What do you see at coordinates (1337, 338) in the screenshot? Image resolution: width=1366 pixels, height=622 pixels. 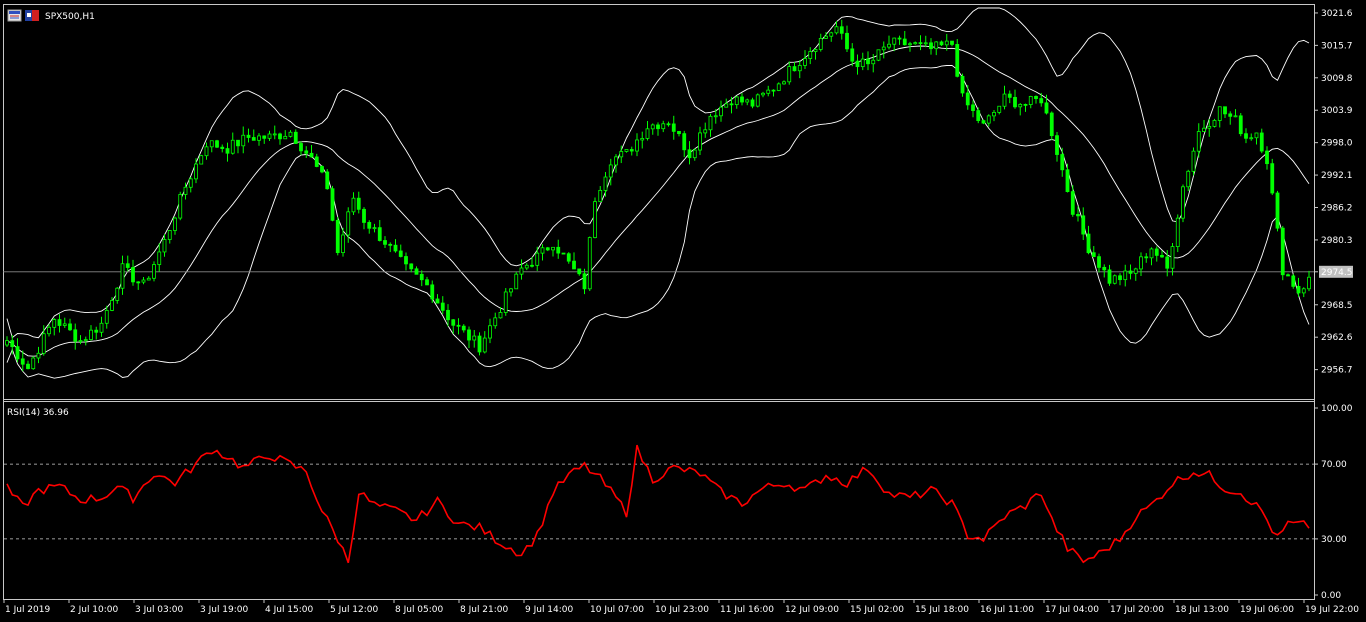 I see `price-tick-label: 2962.6` at bounding box center [1337, 338].